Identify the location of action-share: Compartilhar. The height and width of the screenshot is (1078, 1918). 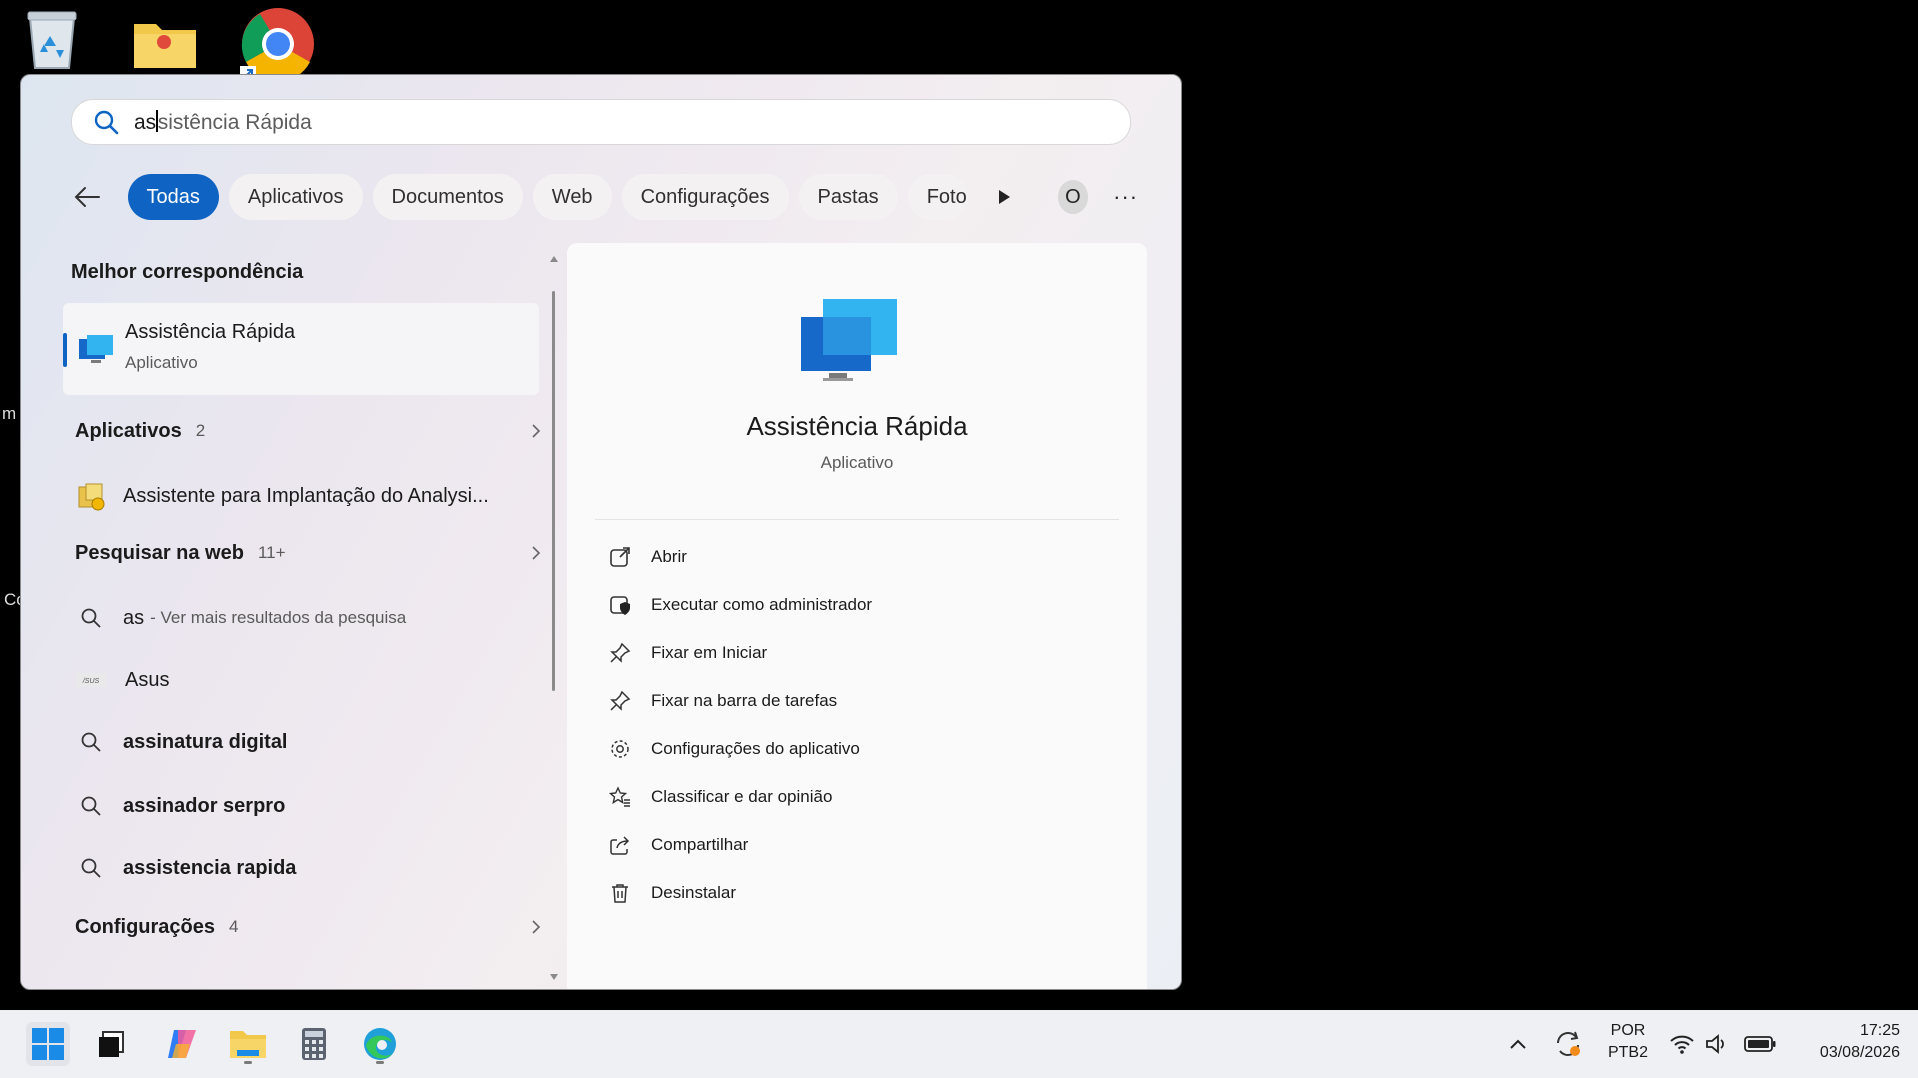
(677, 845).